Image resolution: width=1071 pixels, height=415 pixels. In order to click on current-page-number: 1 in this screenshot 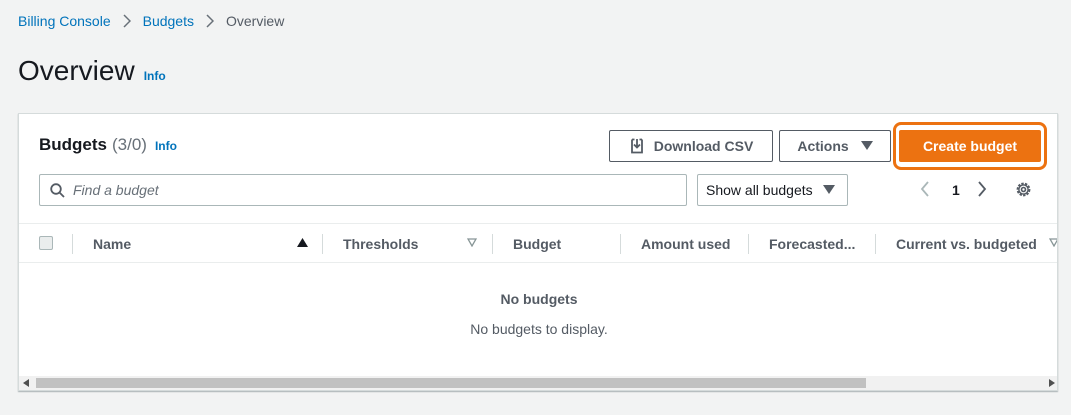, I will do `click(956, 190)`.